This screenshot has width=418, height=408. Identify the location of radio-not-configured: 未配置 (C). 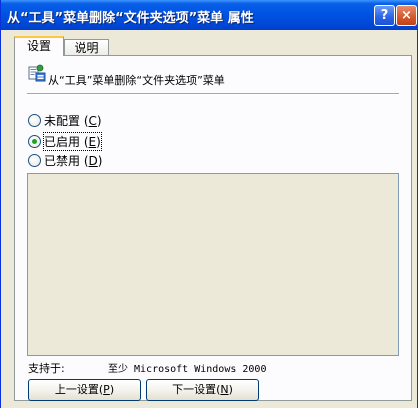
(65, 120).